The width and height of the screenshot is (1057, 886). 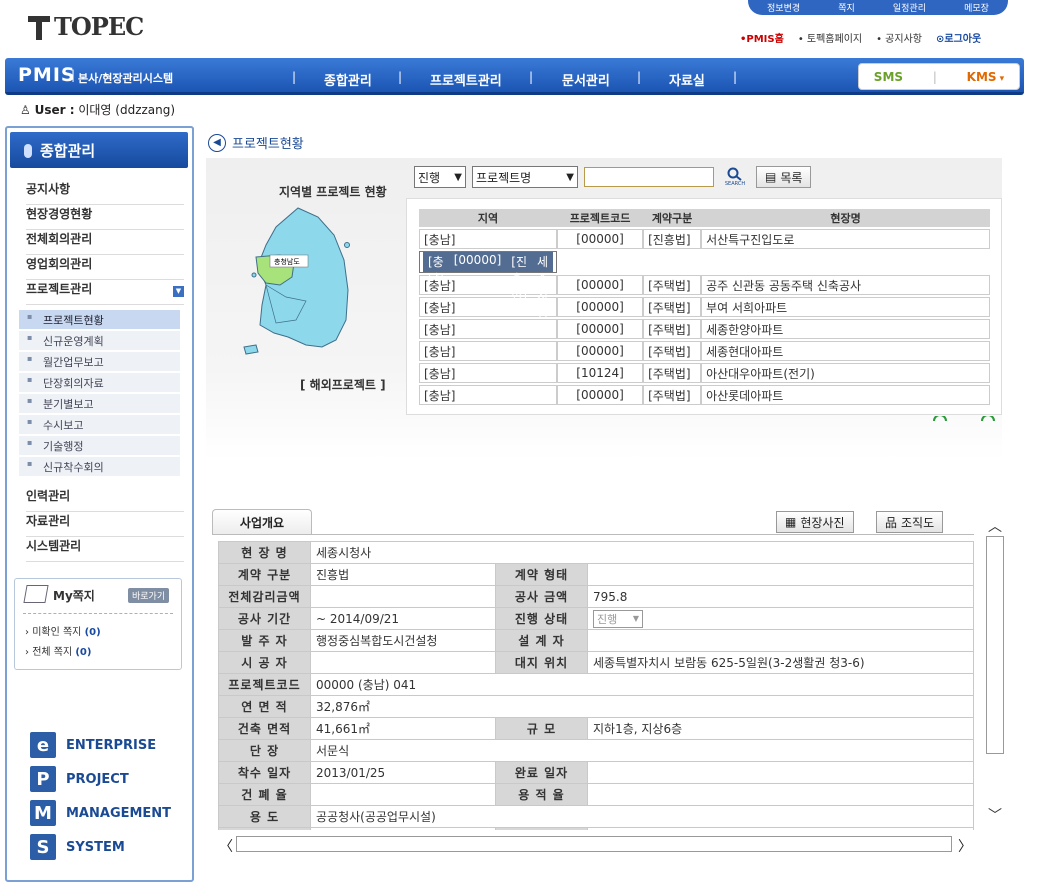 I want to click on table-row: [충남] [00000] [주택법] 부여 서희아파트, so click(x=704, y=307).